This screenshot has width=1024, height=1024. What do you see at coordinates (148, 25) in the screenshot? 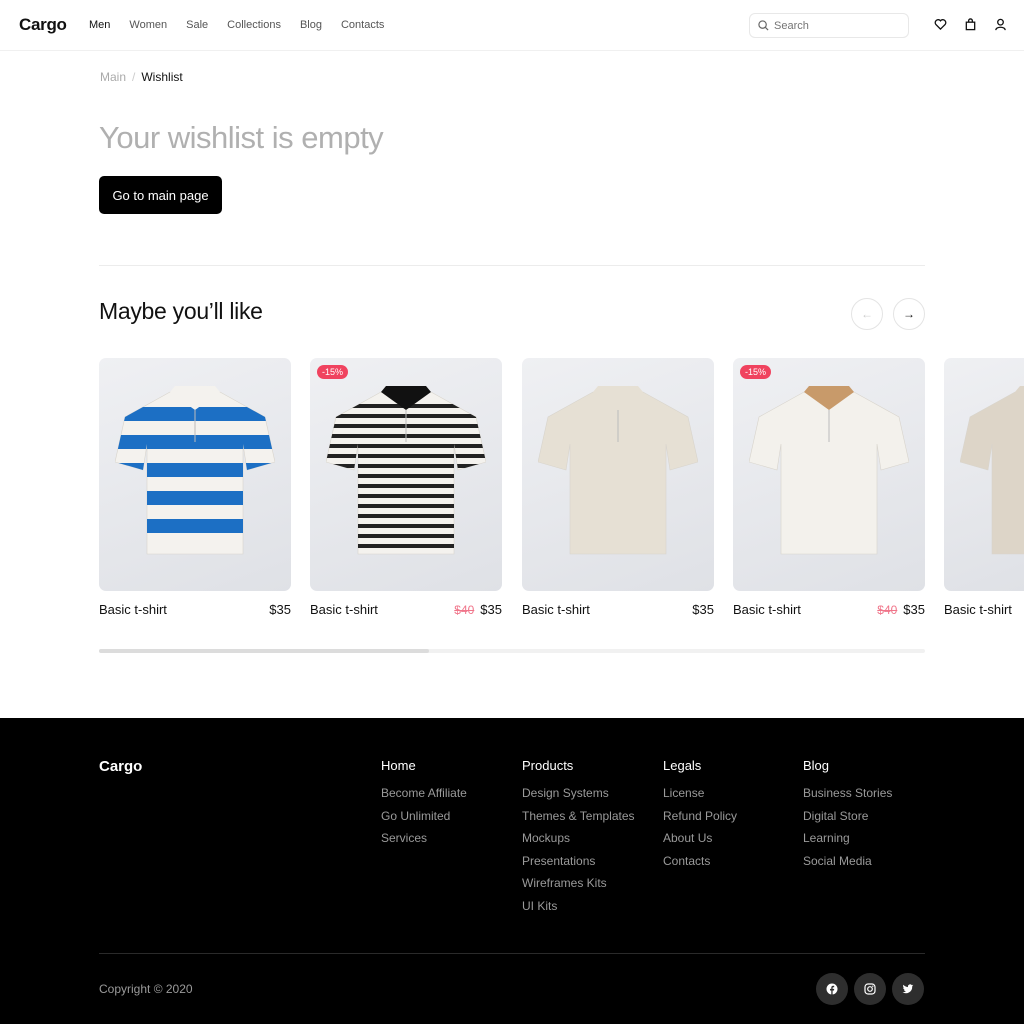
I see `nav-women: Women` at bounding box center [148, 25].